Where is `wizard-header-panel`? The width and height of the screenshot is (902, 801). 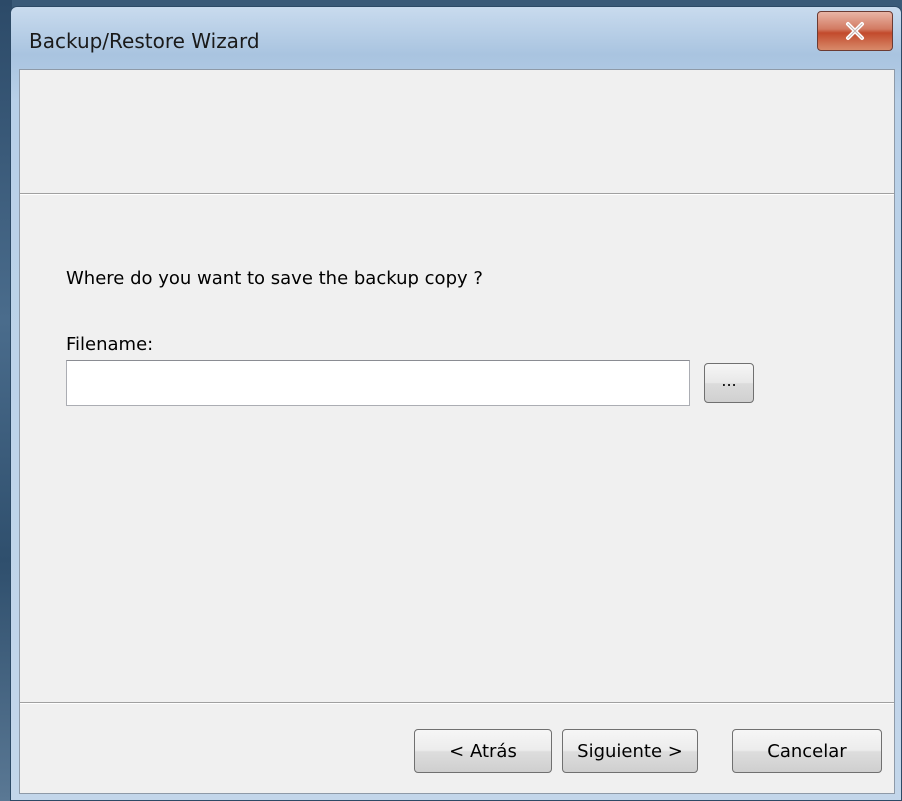
wizard-header-panel is located at coordinates (457, 131).